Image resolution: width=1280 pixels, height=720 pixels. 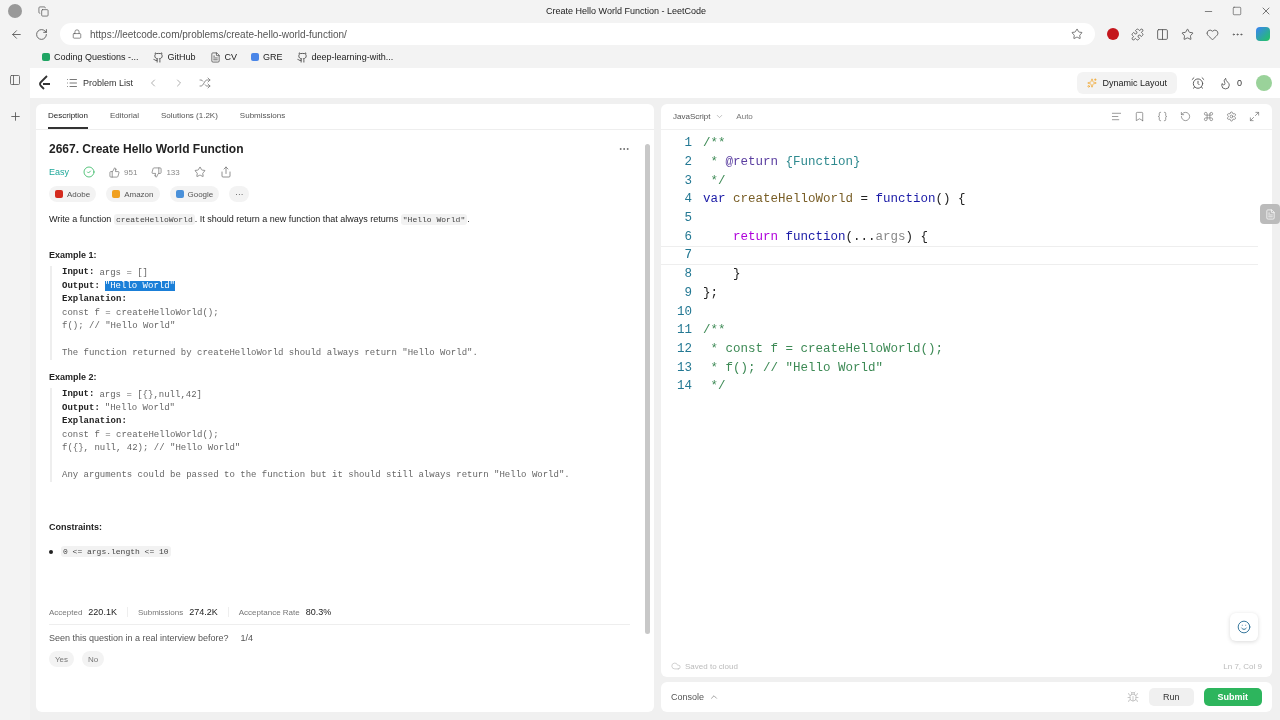 I want to click on stat-label: Submissions, so click(x=160, y=612).